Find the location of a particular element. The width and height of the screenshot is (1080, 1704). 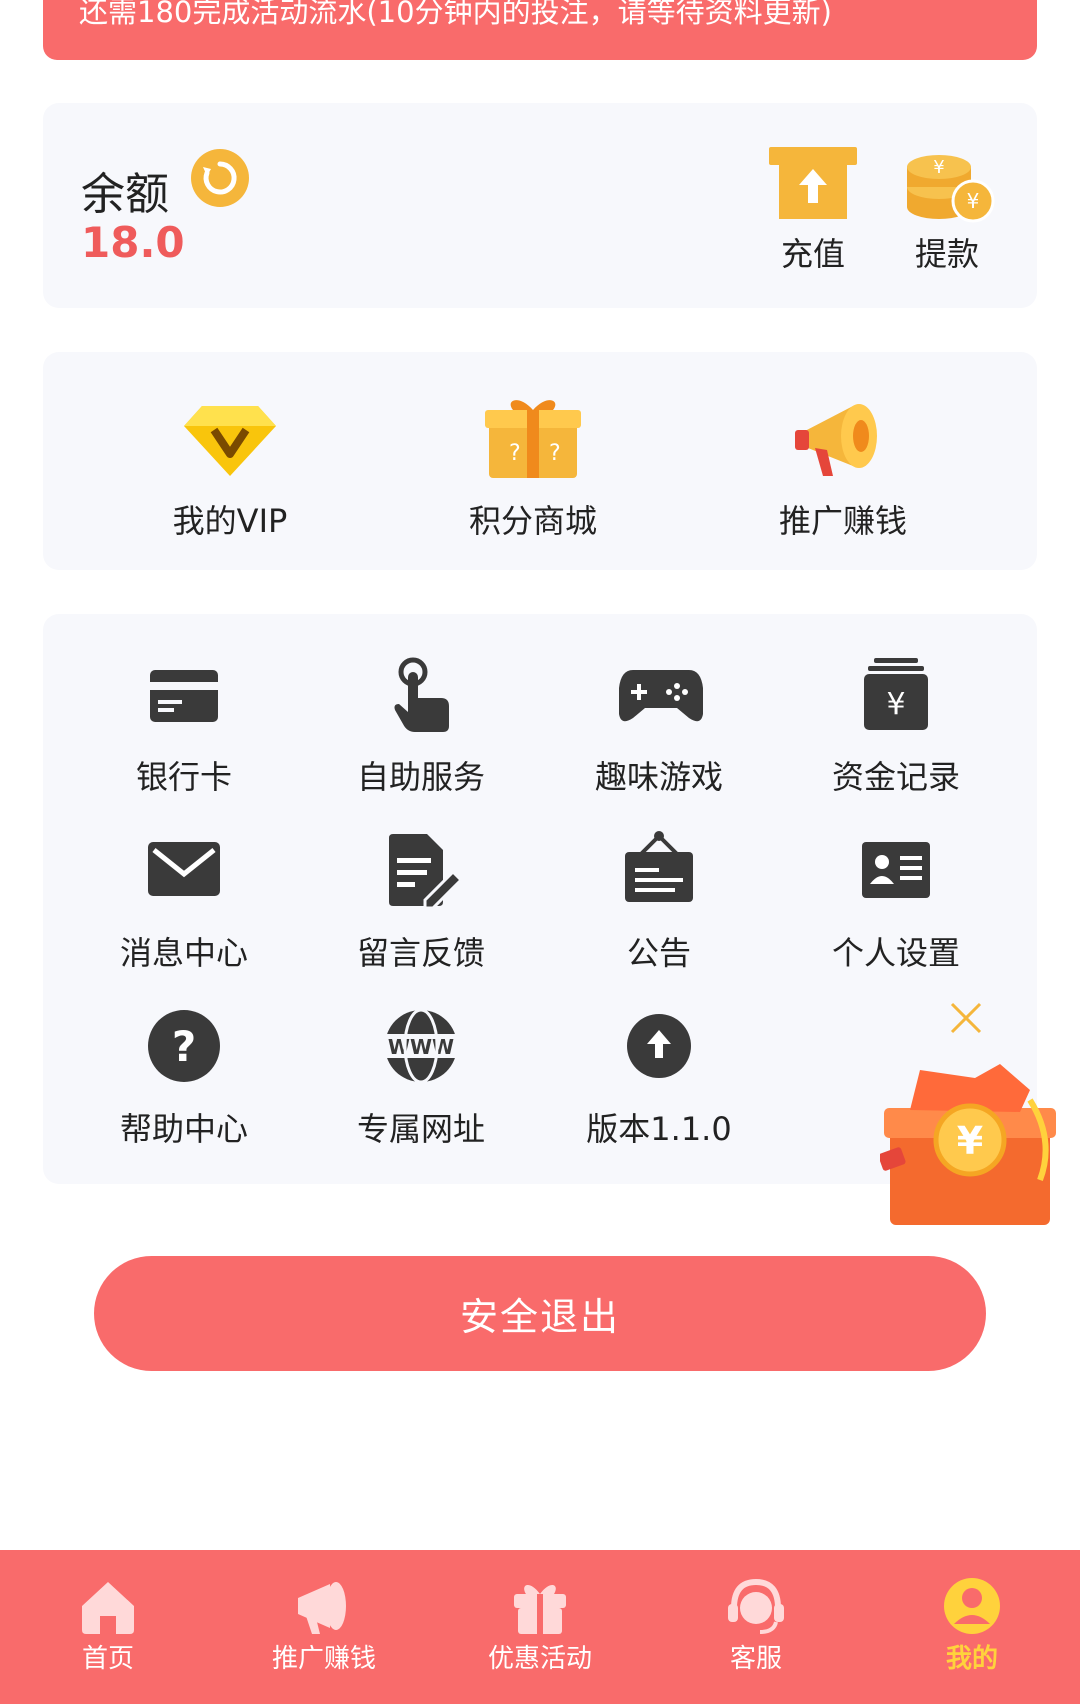

logout-button: 安全退出 is located at coordinates (540, 1313).